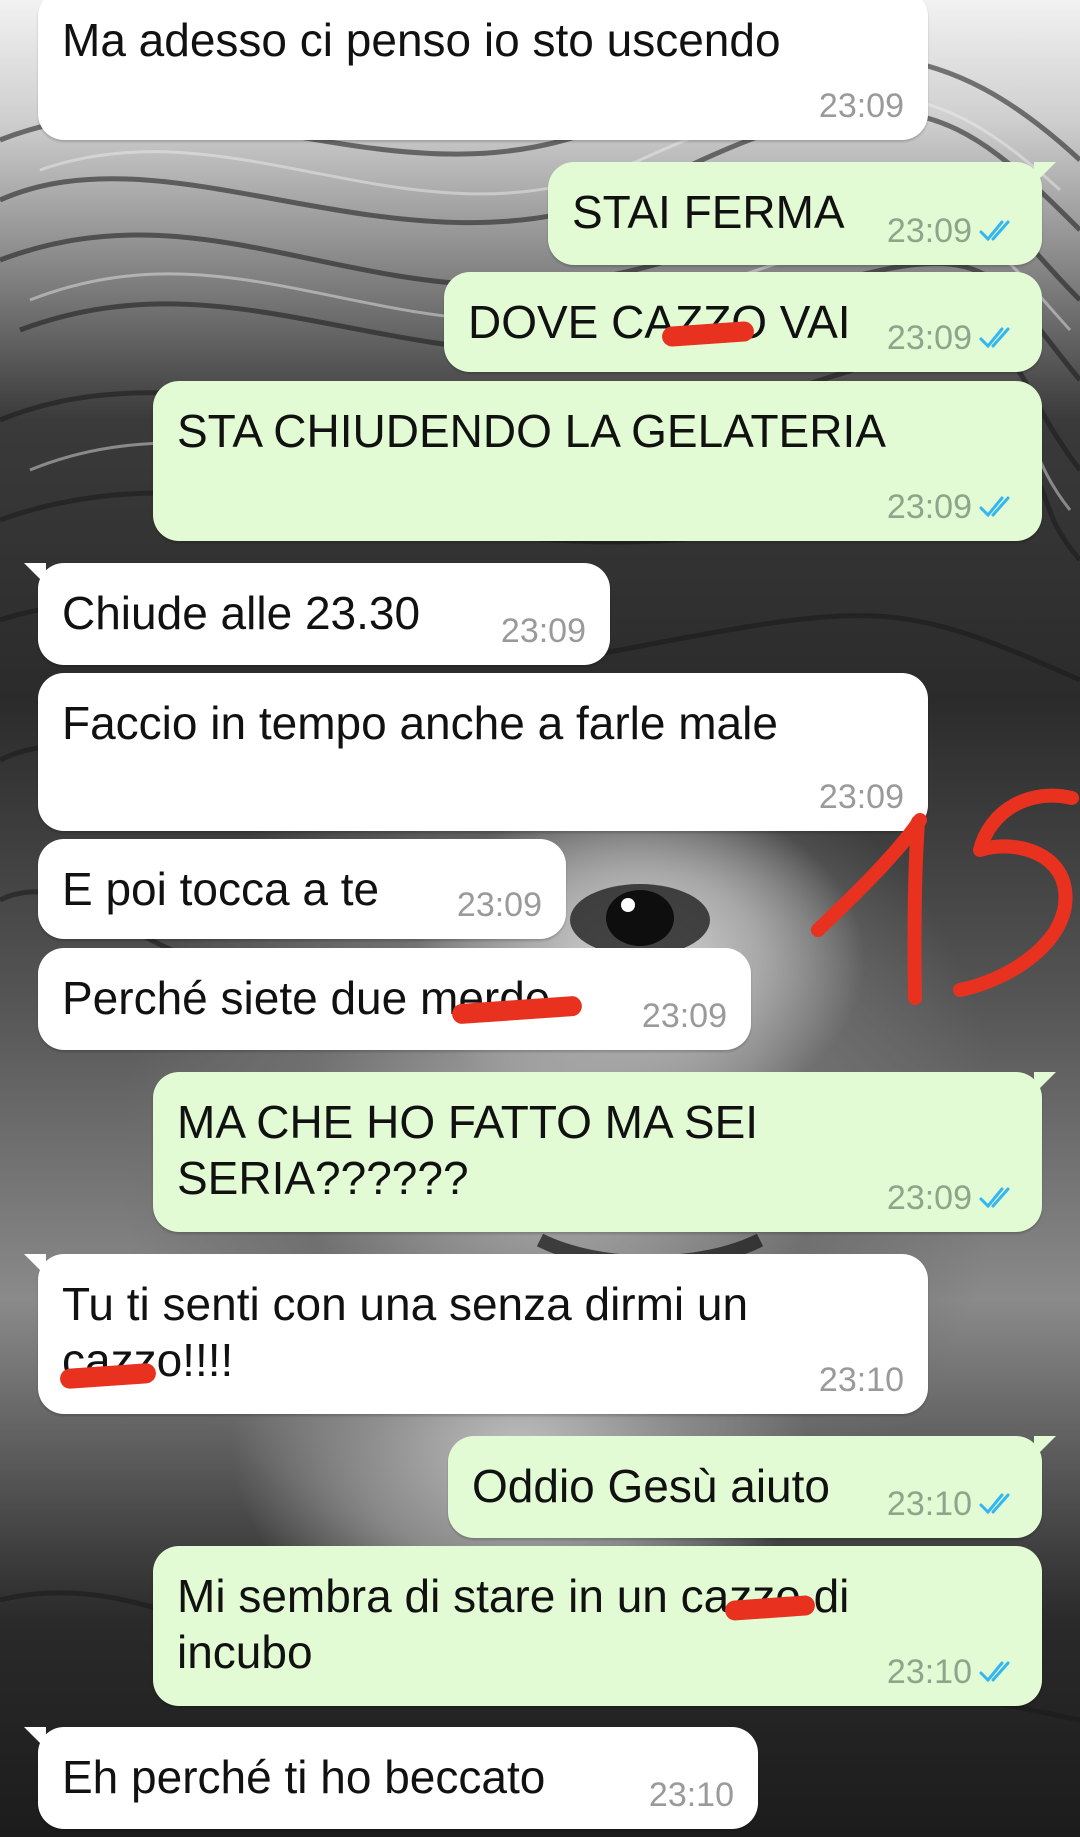  Describe the element at coordinates (752, 1487) in the screenshot. I see `message-outgoing: Oddio Gesù aiuto 23:10` at that location.